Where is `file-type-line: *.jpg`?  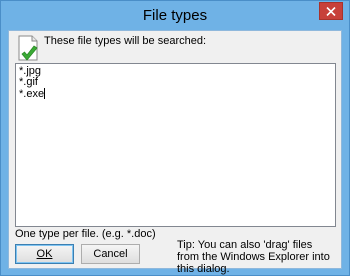
file-type-line: *.jpg is located at coordinates (30, 71).